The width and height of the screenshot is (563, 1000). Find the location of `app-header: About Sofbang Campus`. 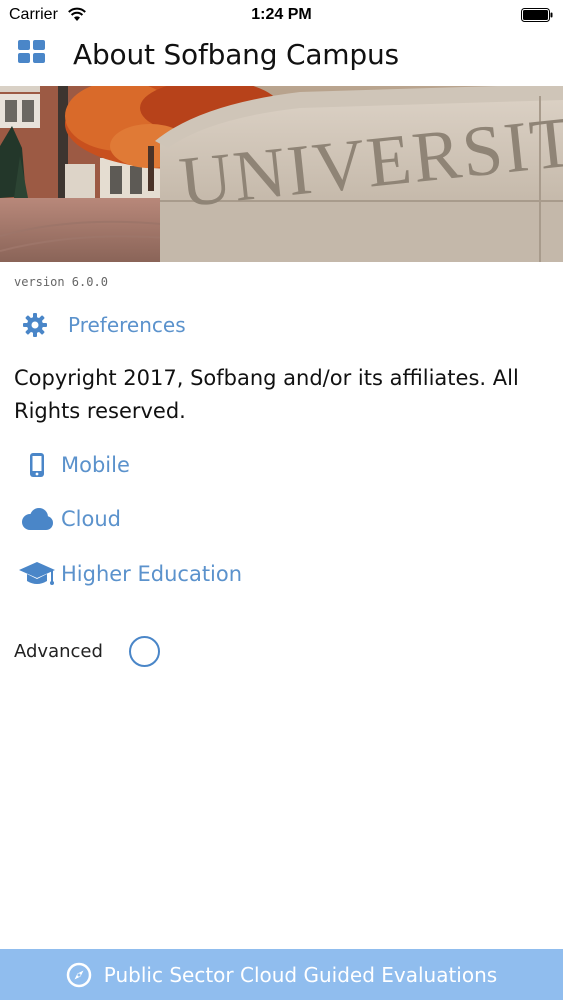

app-header: About Sofbang Campus is located at coordinates (281, 58).